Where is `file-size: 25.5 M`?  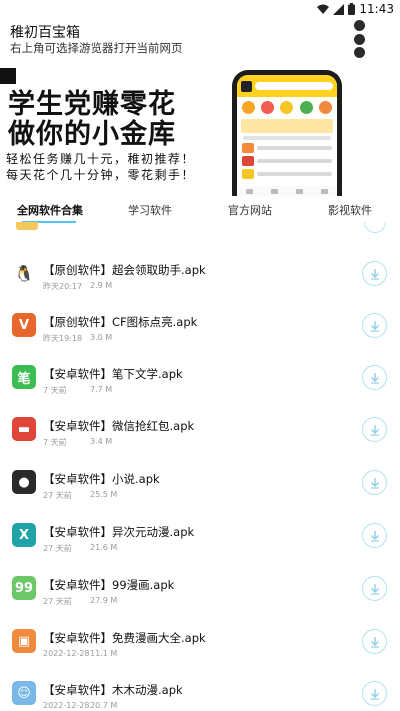 file-size: 25.5 M is located at coordinates (104, 494).